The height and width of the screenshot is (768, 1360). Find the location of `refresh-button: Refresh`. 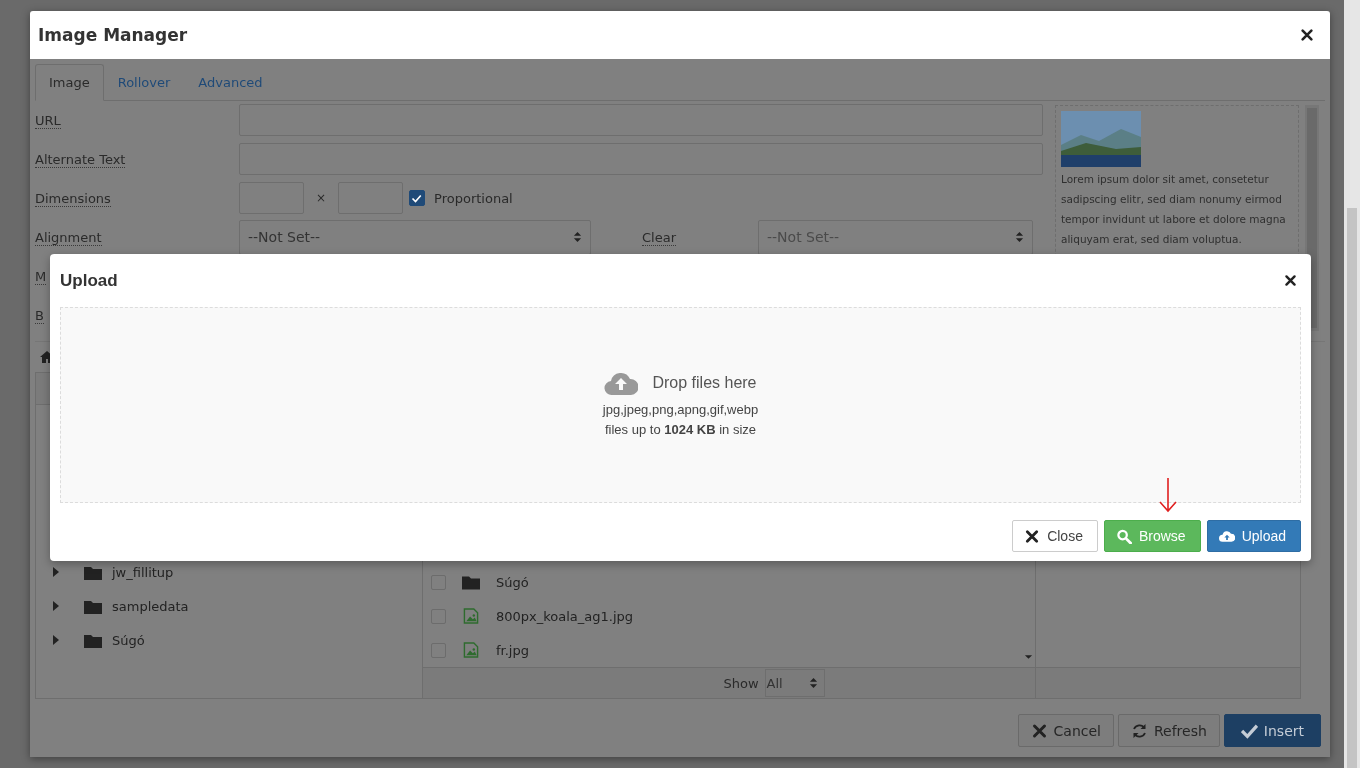

refresh-button: Refresh is located at coordinates (1168, 730).